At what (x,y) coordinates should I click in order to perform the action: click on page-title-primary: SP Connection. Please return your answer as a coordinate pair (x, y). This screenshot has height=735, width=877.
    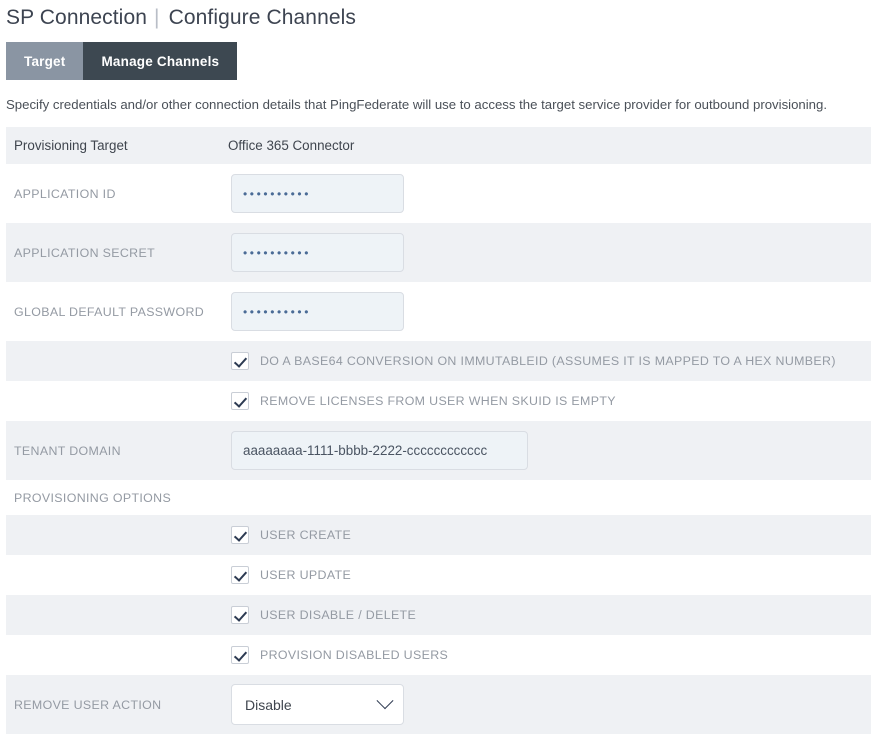
    Looking at the image, I should click on (77, 17).